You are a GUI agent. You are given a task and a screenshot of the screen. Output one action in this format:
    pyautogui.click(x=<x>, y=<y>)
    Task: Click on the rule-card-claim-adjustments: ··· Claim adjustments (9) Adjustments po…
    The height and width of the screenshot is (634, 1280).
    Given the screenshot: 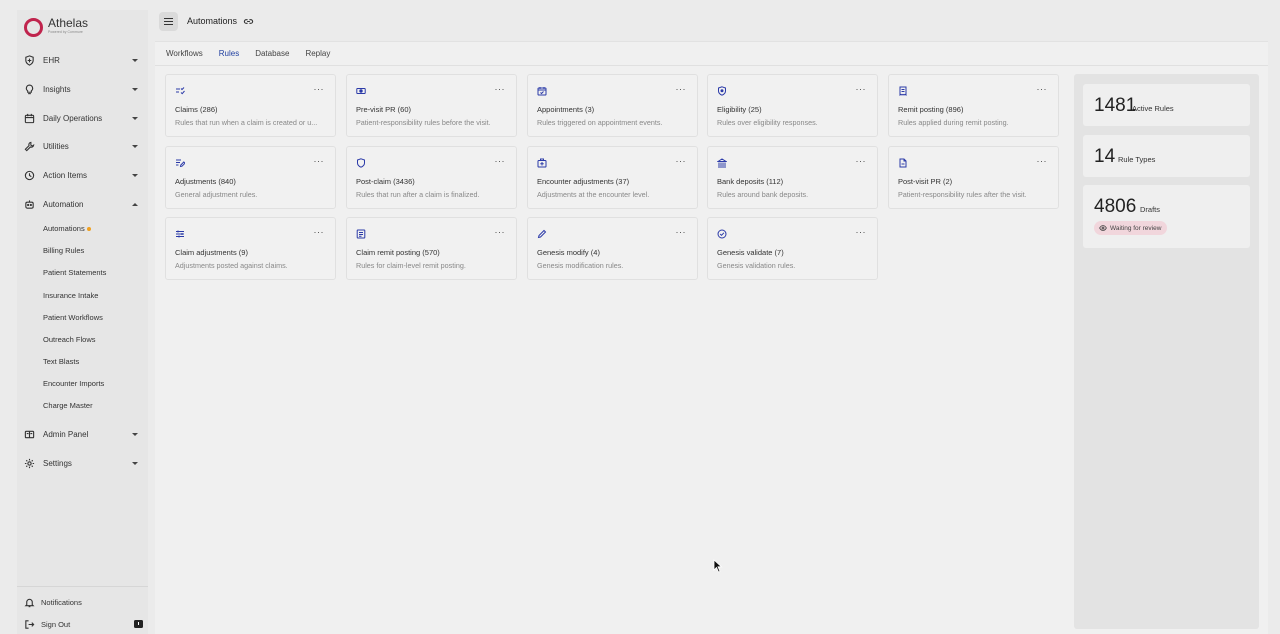 What is the action you would take?
    pyautogui.click(x=250, y=248)
    